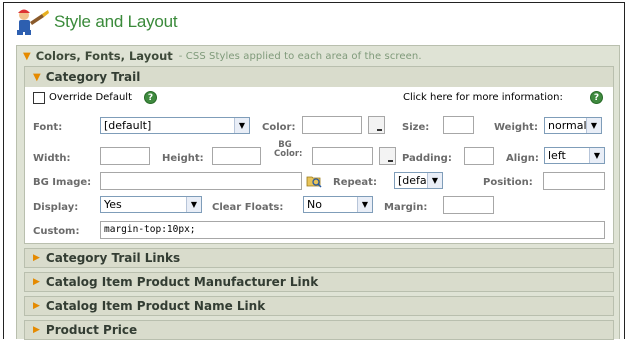  What do you see at coordinates (113, 258) in the screenshot?
I see `section-label: Category Trail Links` at bounding box center [113, 258].